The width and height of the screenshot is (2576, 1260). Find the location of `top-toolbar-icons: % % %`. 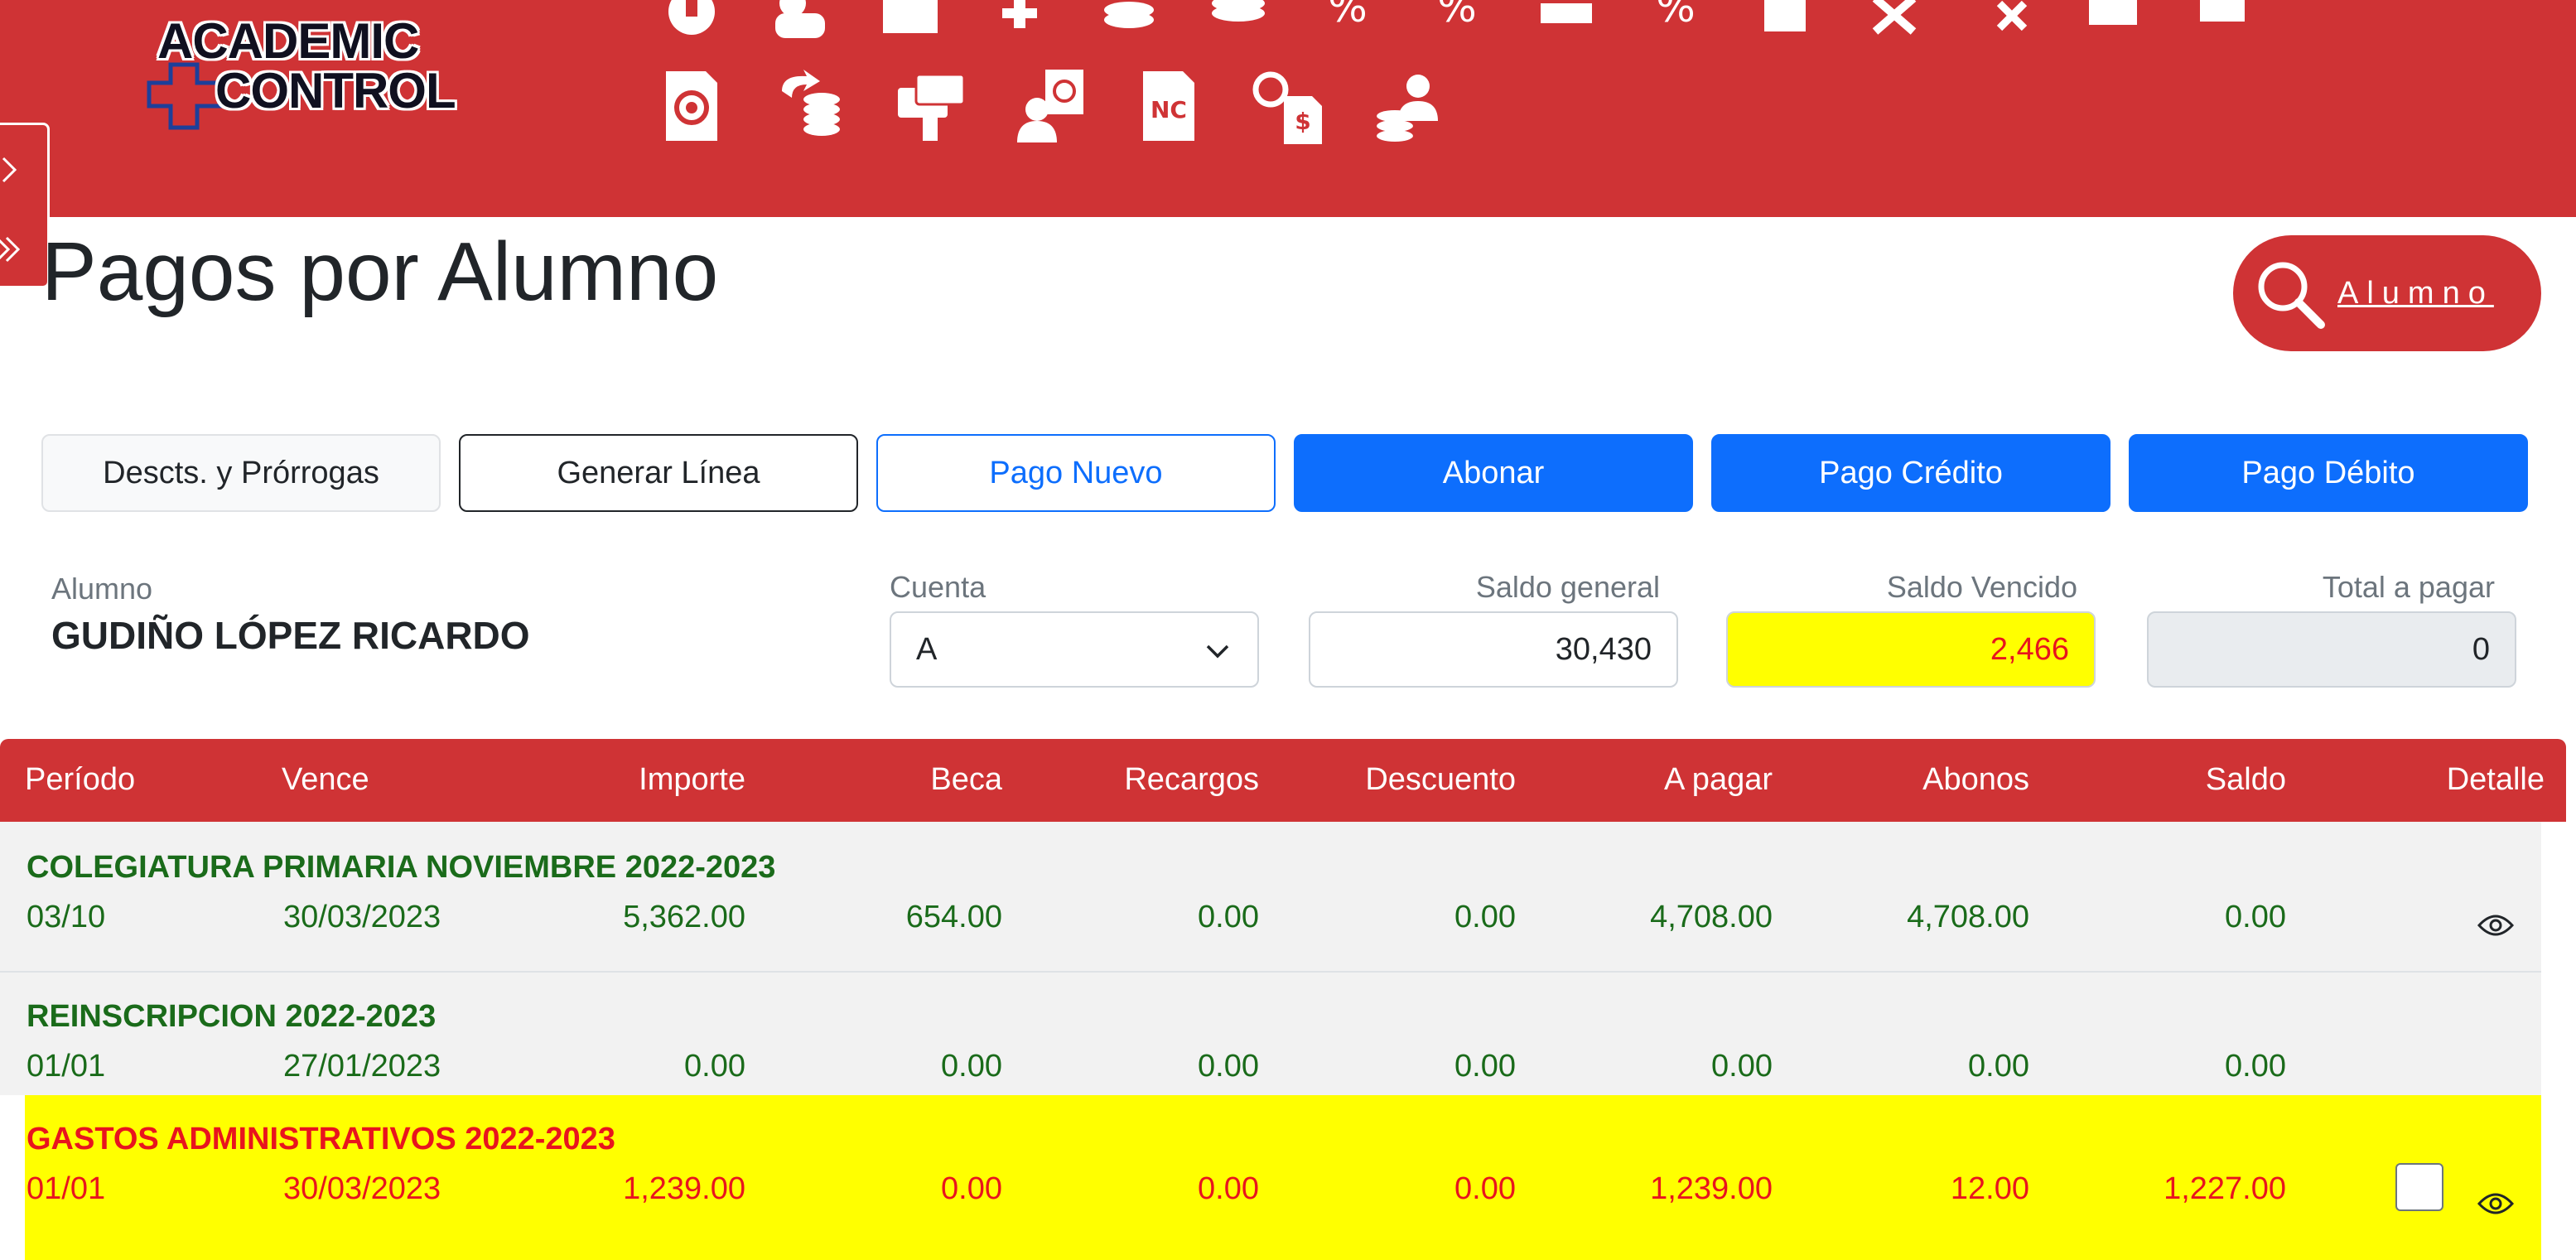

top-toolbar-icons: % % % is located at coordinates (1457, 25).